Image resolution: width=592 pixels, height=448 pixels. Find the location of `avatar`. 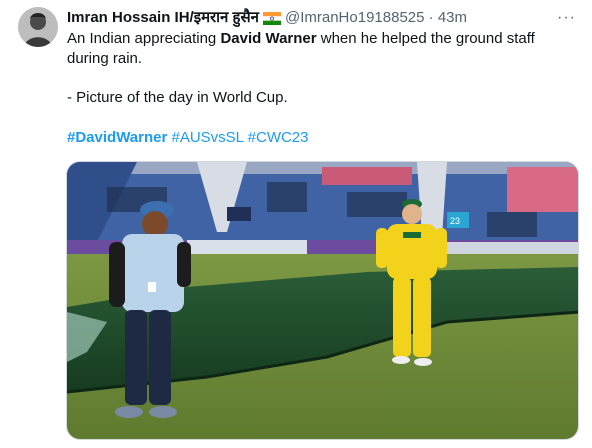

avatar is located at coordinates (38, 27).